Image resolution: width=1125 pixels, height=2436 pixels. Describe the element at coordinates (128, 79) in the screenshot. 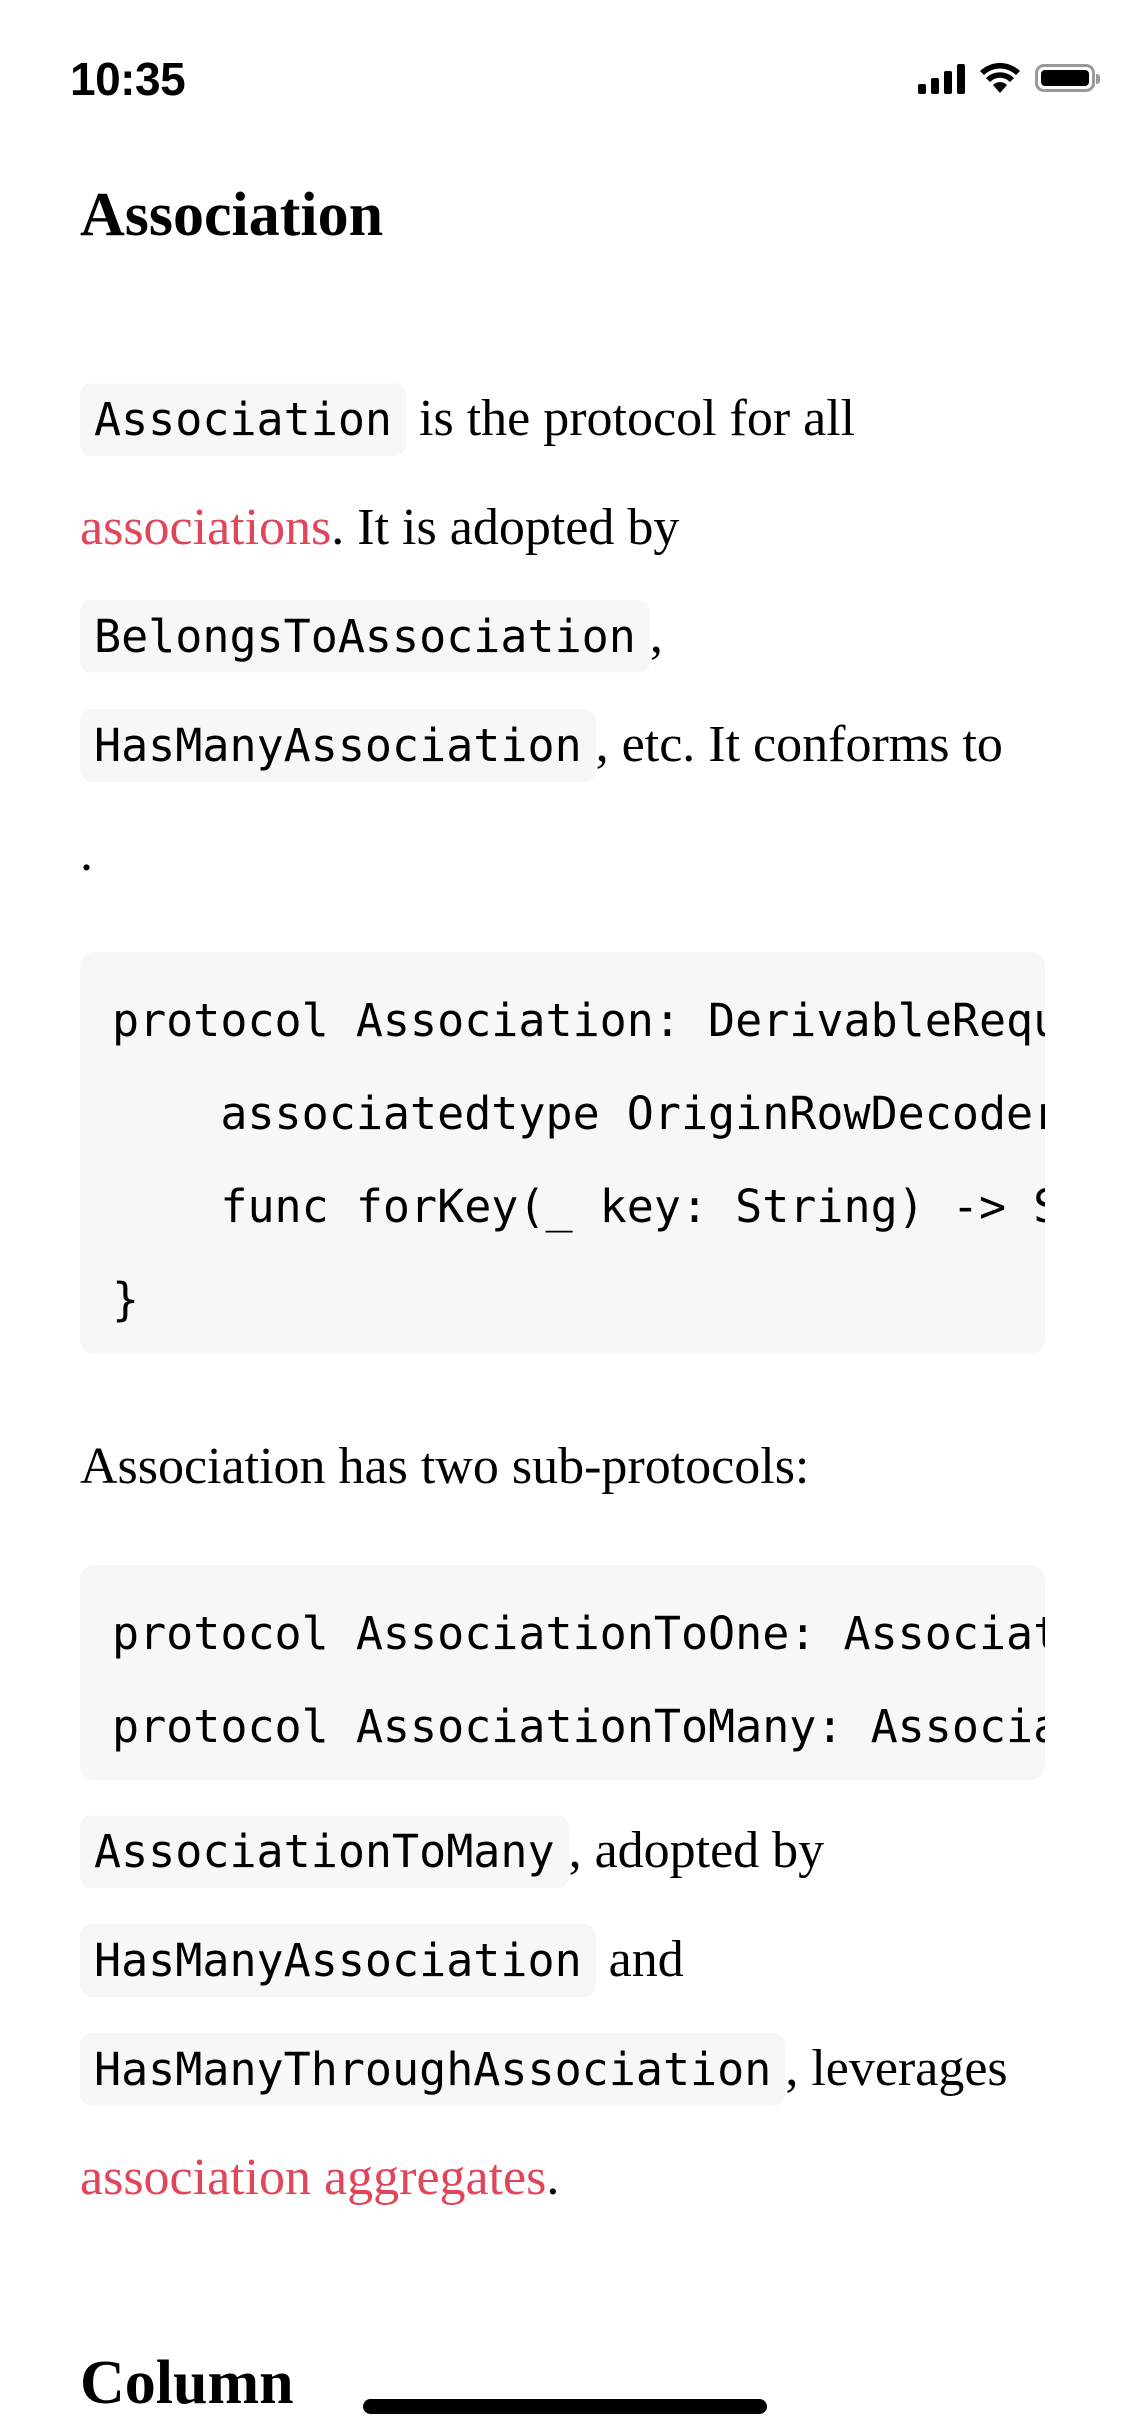

I see `status-time: 10:35` at that location.